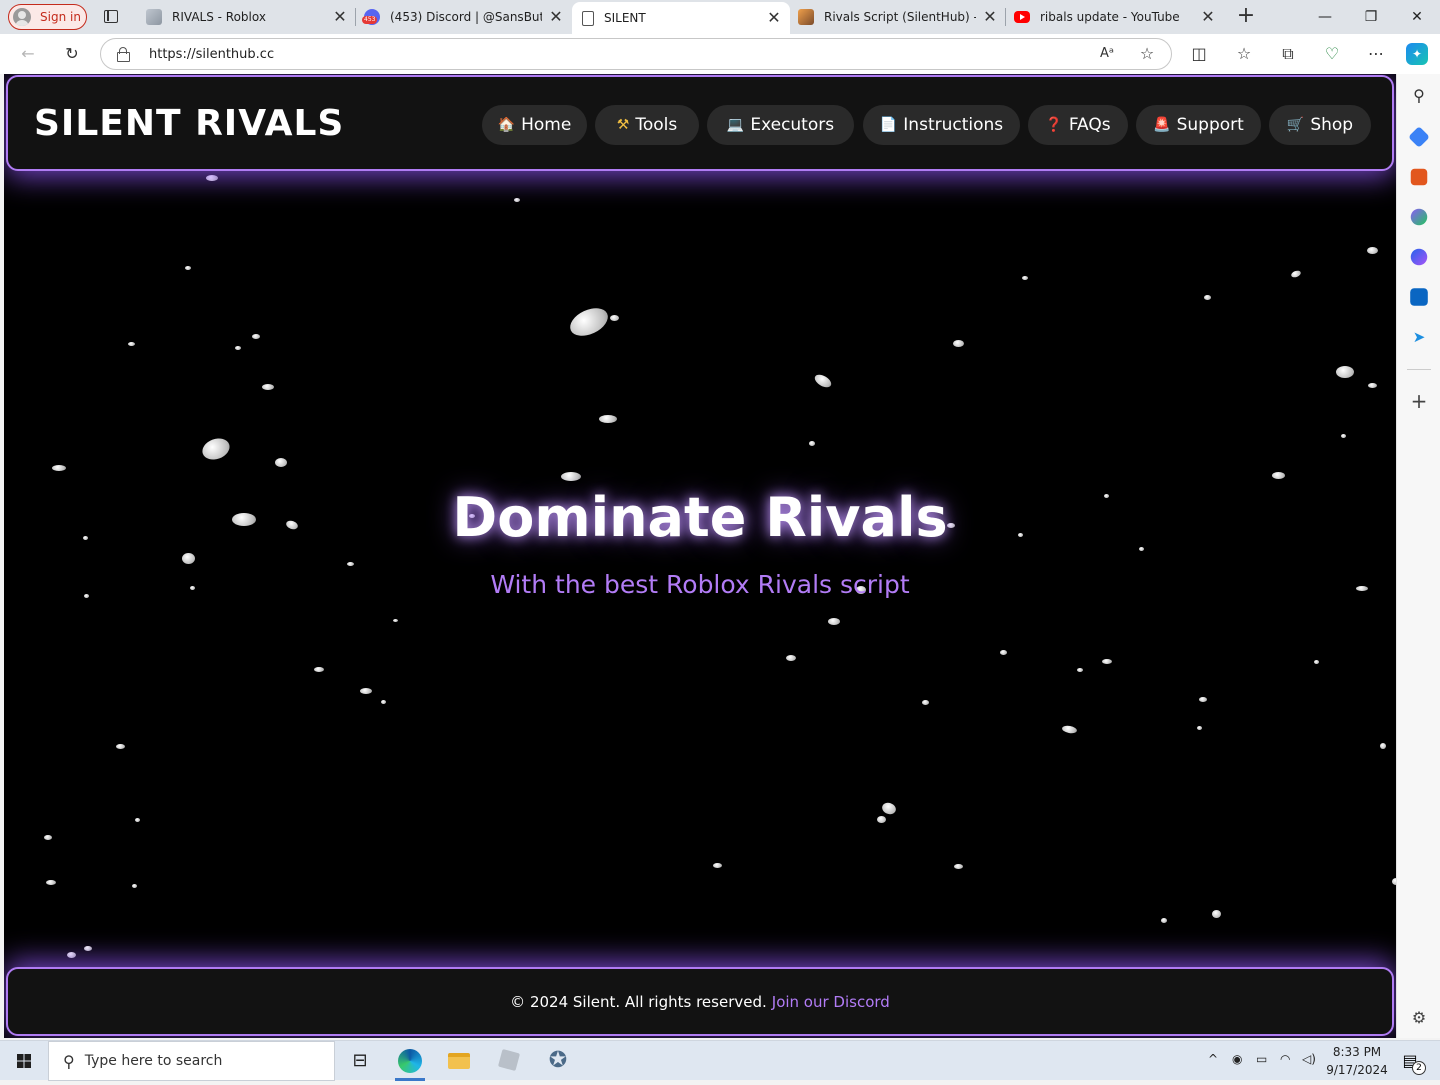 The height and width of the screenshot is (1085, 1440). What do you see at coordinates (28, 54) in the screenshot?
I see `back-icon: ←` at bounding box center [28, 54].